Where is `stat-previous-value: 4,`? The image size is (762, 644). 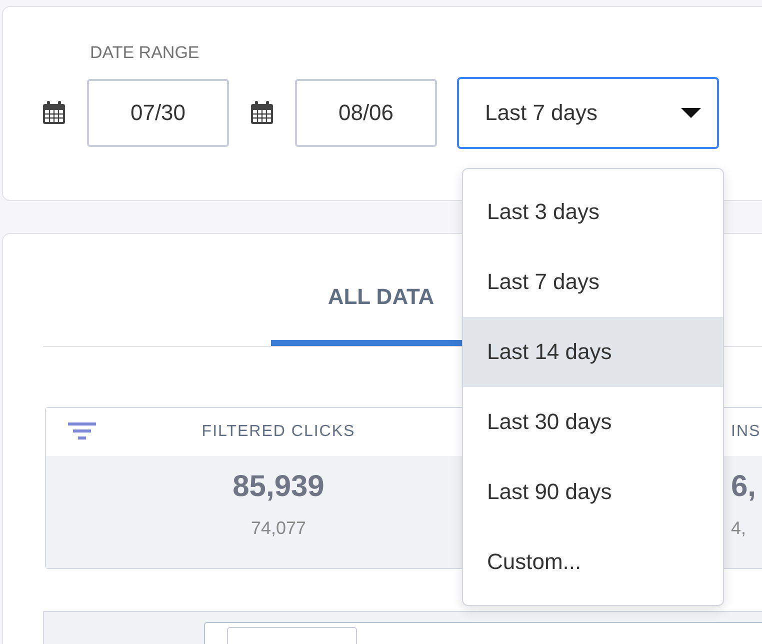 stat-previous-value: 4, is located at coordinates (738, 528).